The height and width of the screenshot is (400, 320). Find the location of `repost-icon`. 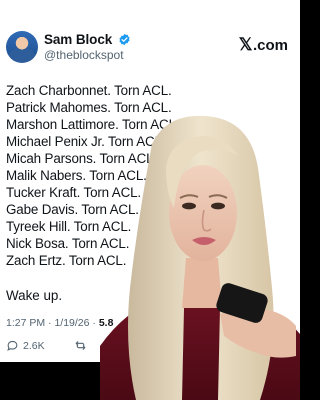

repost-icon is located at coordinates (80, 345).